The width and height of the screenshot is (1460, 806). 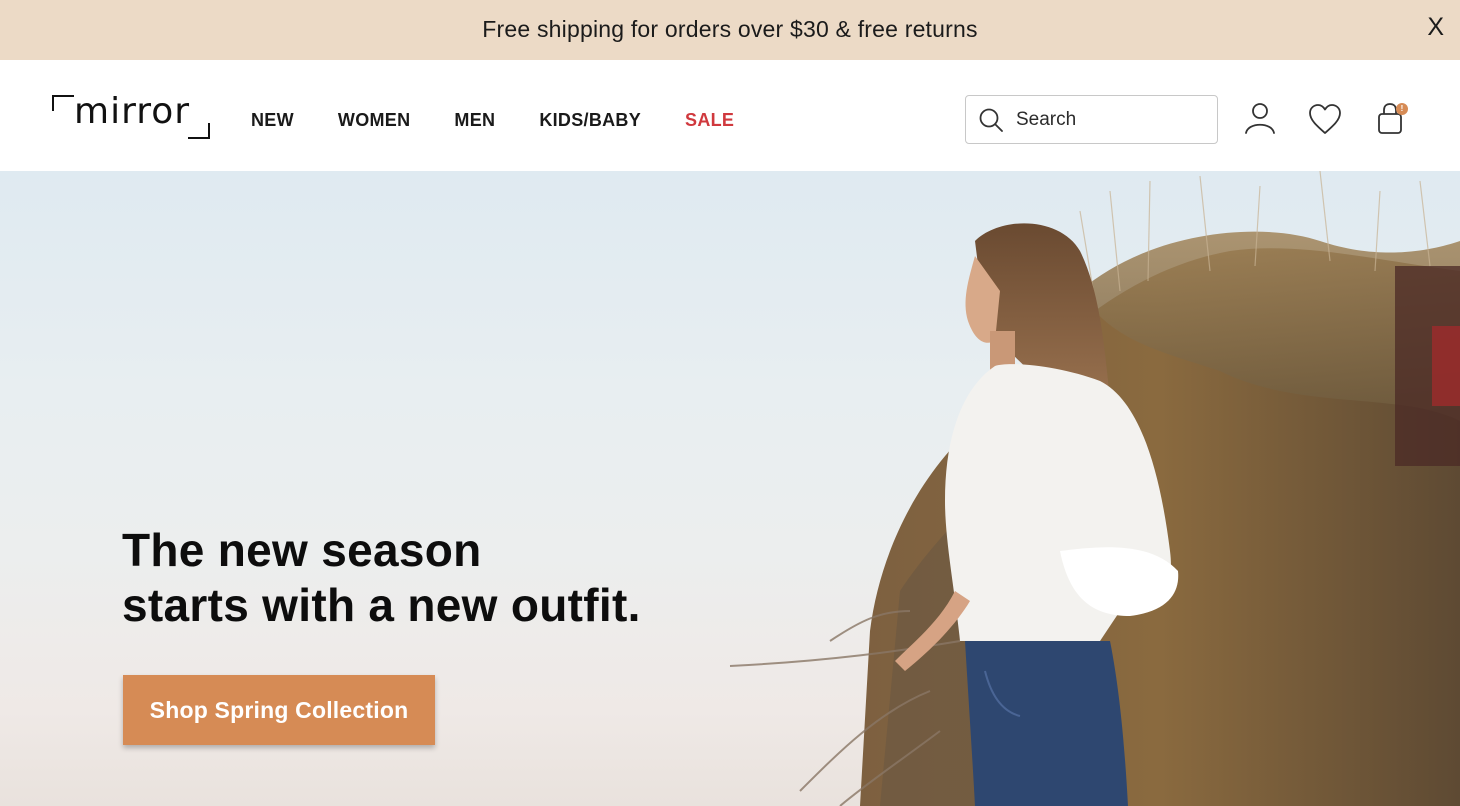 I want to click on site-header: mirror NEW WOMEN MEN KIDS/BABY SALE !, so click(x=730, y=115).